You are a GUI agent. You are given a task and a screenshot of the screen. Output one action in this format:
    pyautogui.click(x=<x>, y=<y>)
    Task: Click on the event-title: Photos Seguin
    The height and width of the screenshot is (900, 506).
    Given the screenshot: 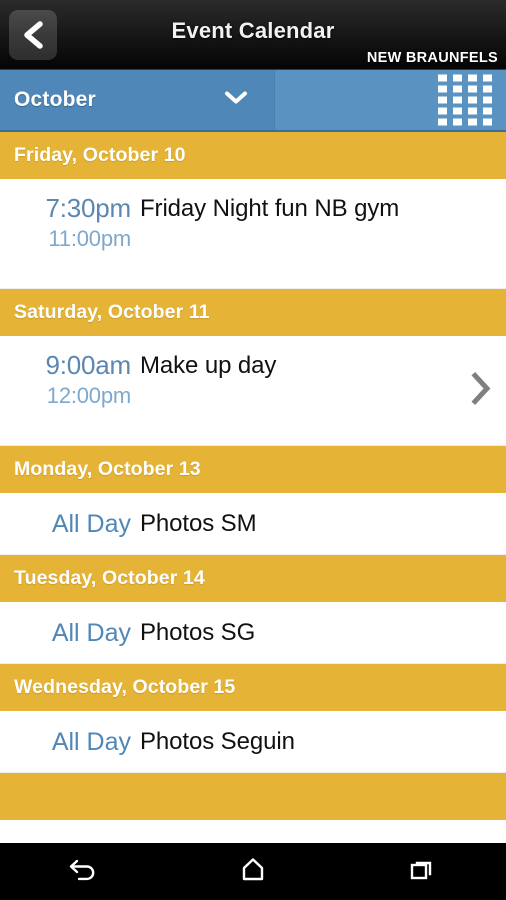 What is the action you would take?
    pyautogui.click(x=217, y=741)
    